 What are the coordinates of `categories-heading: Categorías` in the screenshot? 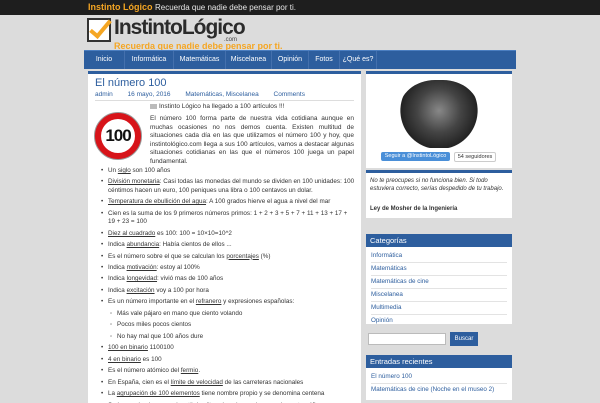 It's located at (439, 240).